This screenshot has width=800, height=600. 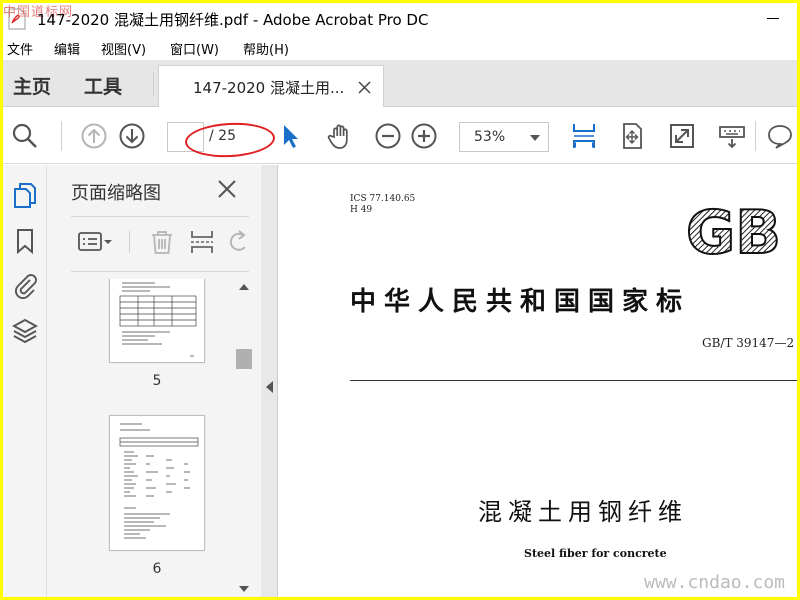 What do you see at coordinates (383, 199) in the screenshot?
I see `ics-code: ICS 77.140.65` at bounding box center [383, 199].